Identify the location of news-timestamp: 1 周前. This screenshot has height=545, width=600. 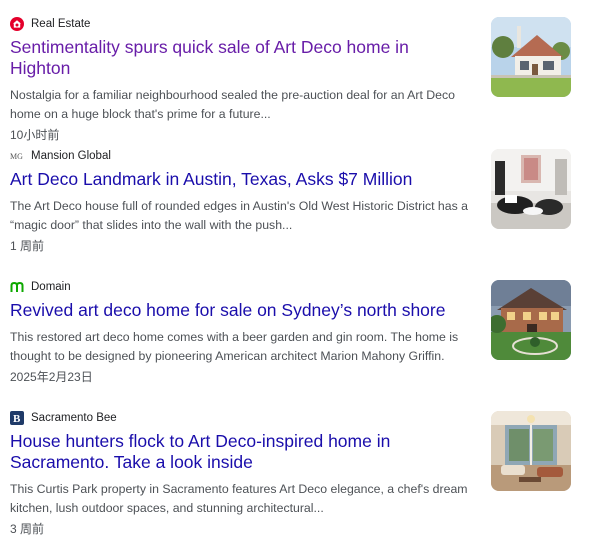
(27, 246).